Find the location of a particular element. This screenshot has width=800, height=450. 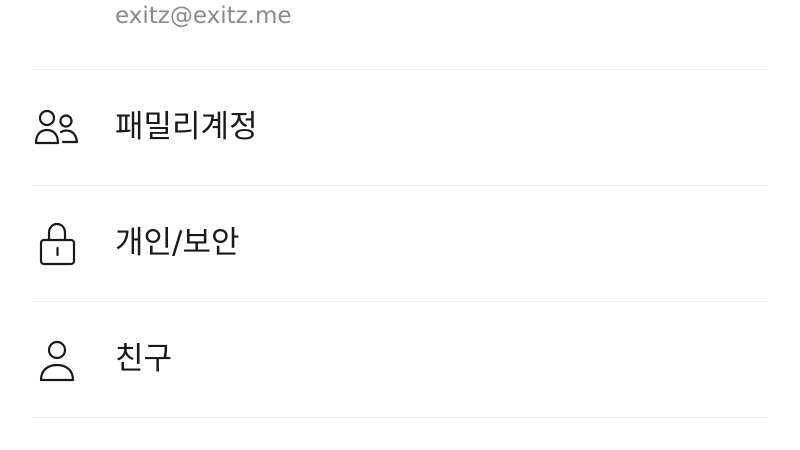

account-email: exitz@exitz.me is located at coordinates (203, 16).